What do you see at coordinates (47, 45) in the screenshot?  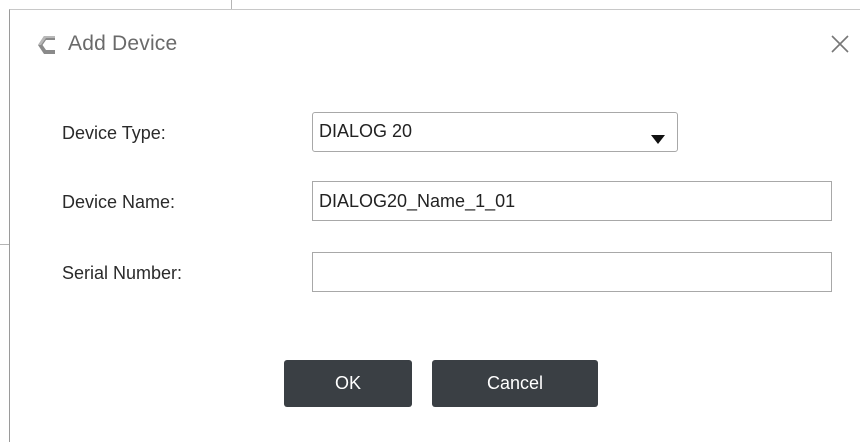 I see `app-logo-icon` at bounding box center [47, 45].